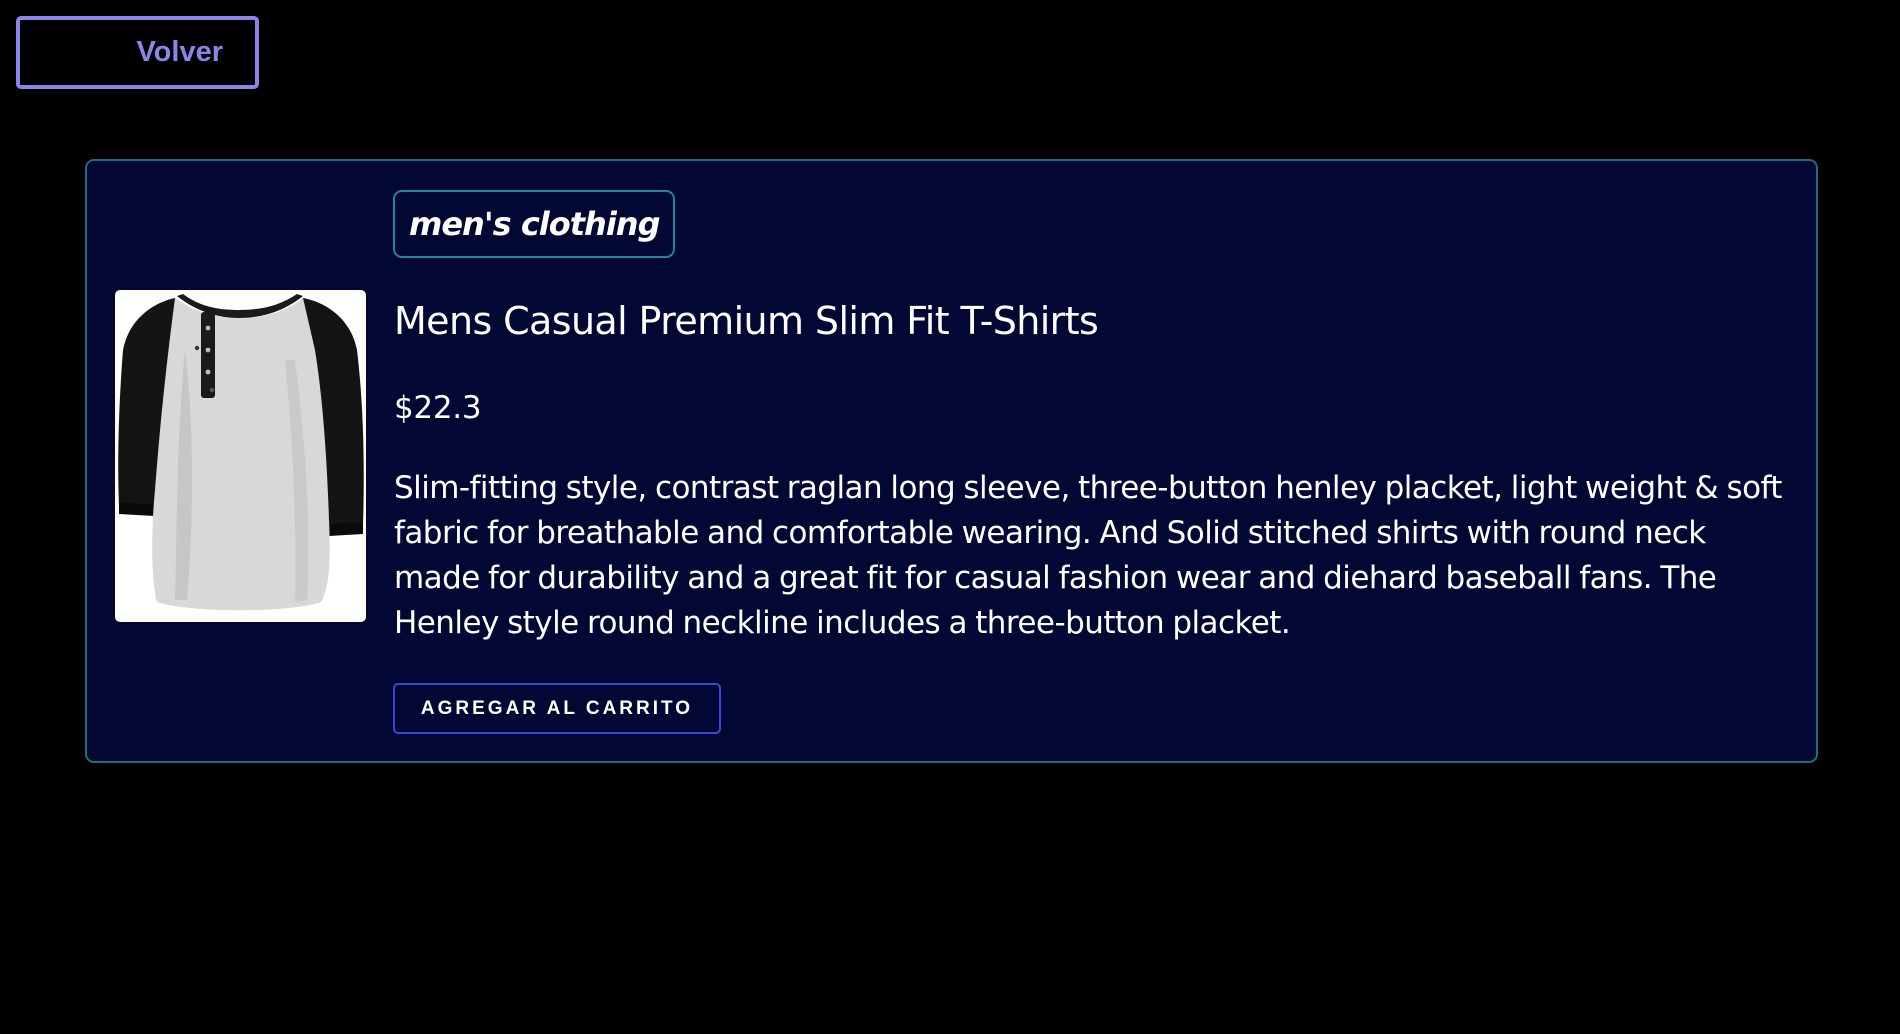  I want to click on category-label: men's clothing, so click(534, 224).